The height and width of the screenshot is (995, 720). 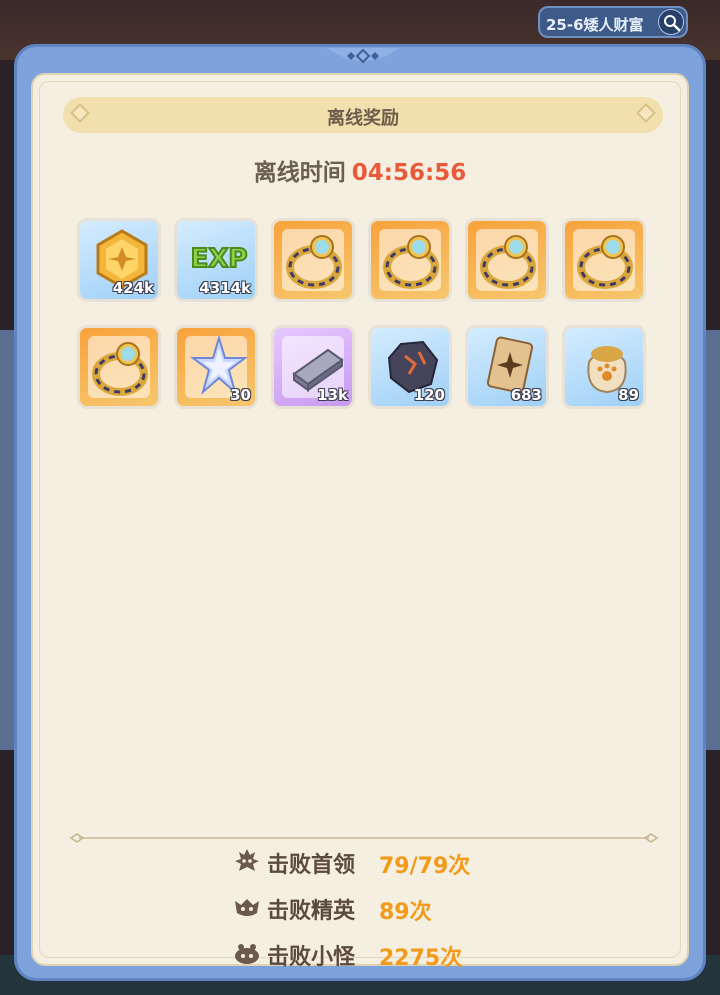 I want to click on offline-time-value: 04:56:56, so click(x=409, y=173).